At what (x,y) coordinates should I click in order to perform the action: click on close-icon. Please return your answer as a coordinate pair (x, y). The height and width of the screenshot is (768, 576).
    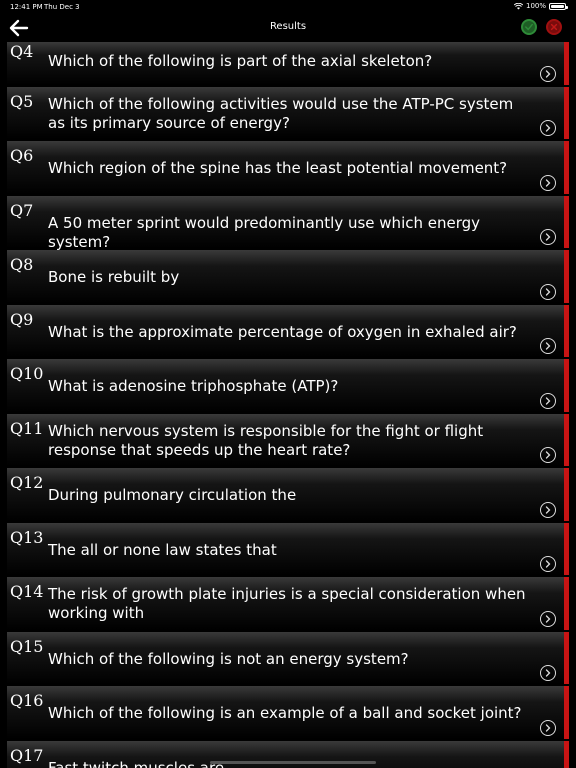
    Looking at the image, I should click on (554, 27).